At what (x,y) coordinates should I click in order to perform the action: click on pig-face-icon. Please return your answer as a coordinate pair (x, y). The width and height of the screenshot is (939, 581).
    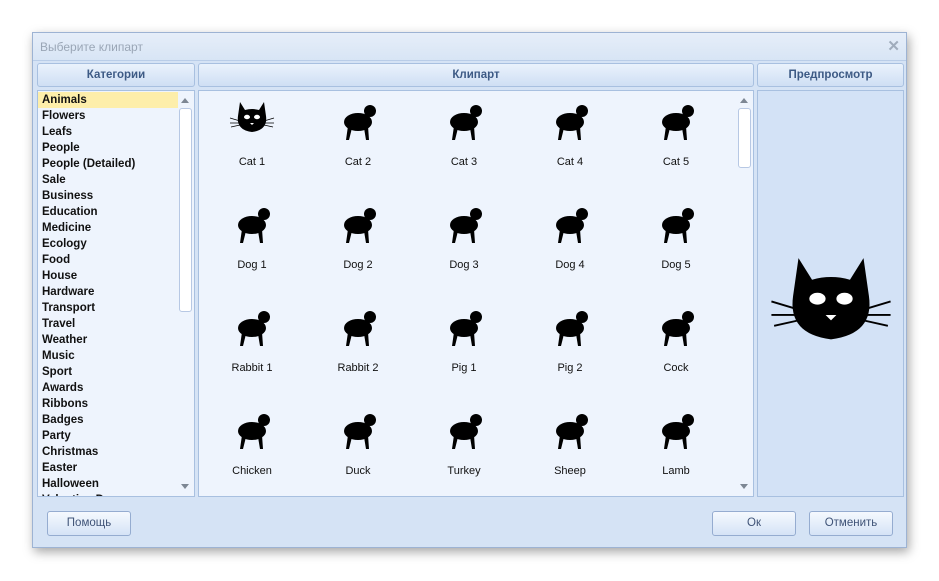
    Looking at the image, I should click on (466, 328).